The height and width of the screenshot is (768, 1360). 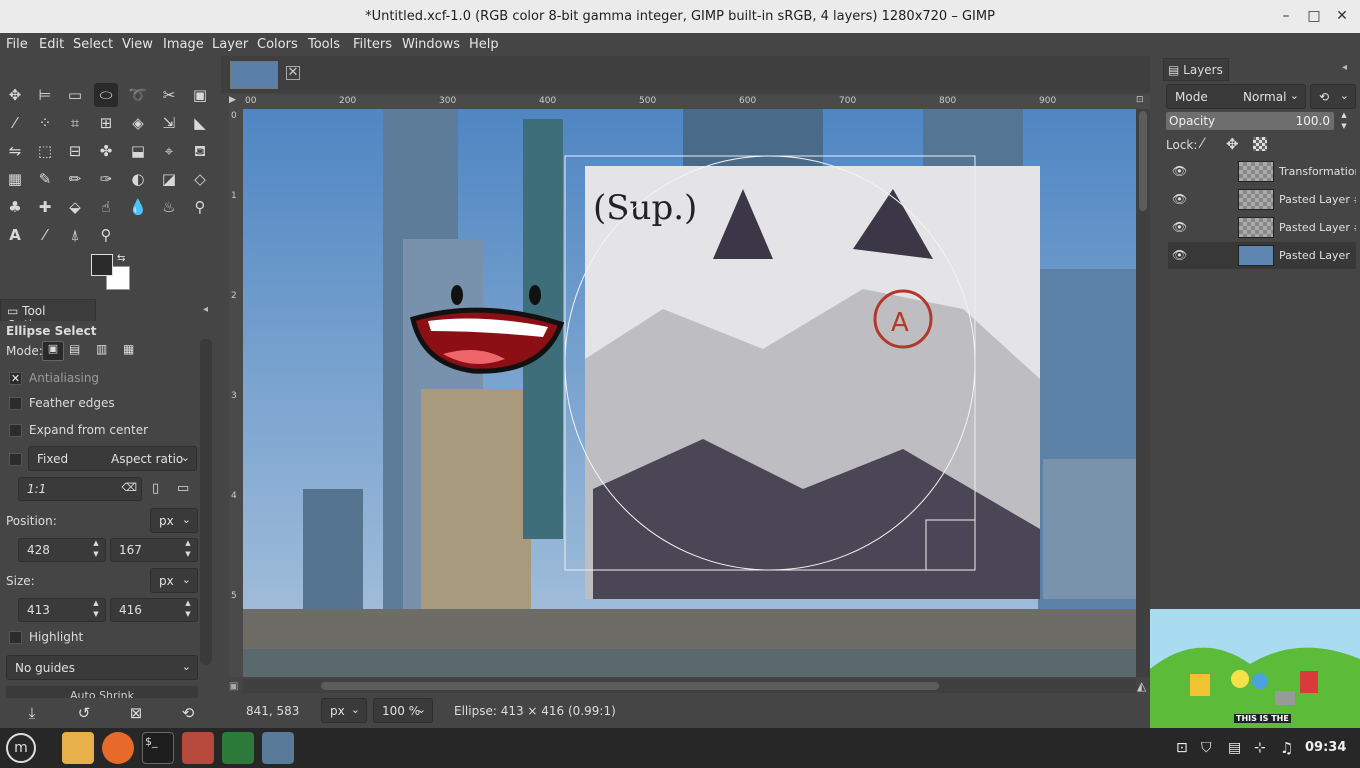 I want to click on auto-shrink-button: Auto Shrink, so click(x=102, y=692).